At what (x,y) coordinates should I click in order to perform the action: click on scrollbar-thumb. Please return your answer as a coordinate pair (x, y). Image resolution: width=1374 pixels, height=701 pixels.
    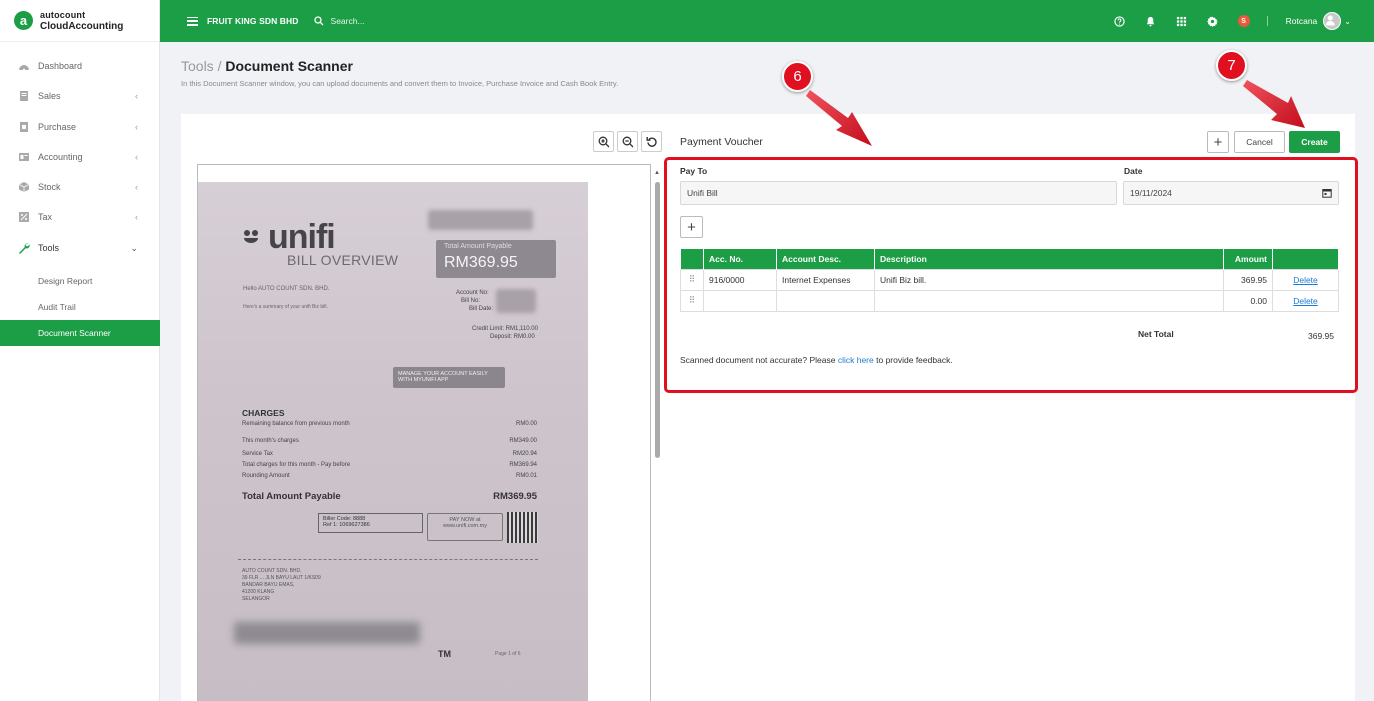
    Looking at the image, I should click on (657, 320).